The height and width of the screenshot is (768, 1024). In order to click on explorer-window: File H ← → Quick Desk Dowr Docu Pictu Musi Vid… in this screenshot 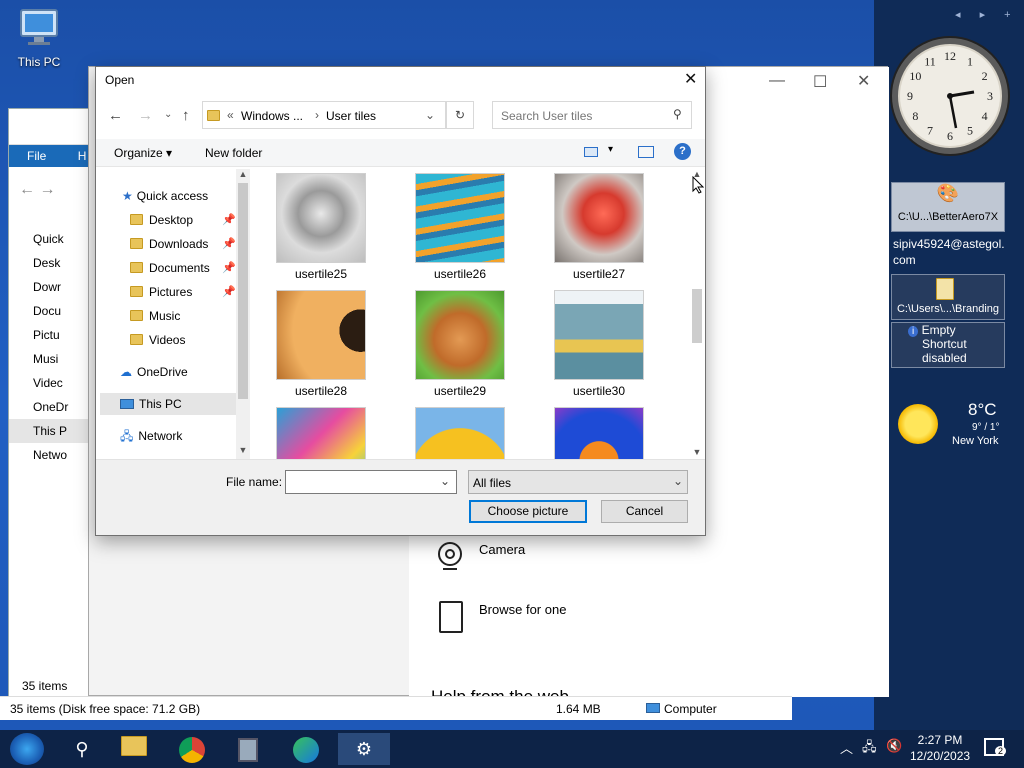, I will do `click(53, 414)`.